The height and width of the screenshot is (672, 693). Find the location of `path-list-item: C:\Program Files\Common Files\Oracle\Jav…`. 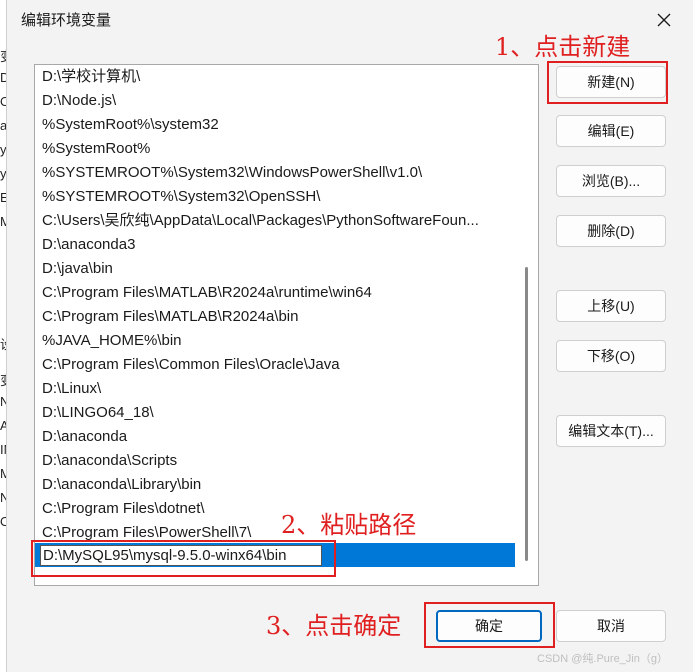

path-list-item: C:\Program Files\Common Files\Oracle\Jav… is located at coordinates (275, 365).